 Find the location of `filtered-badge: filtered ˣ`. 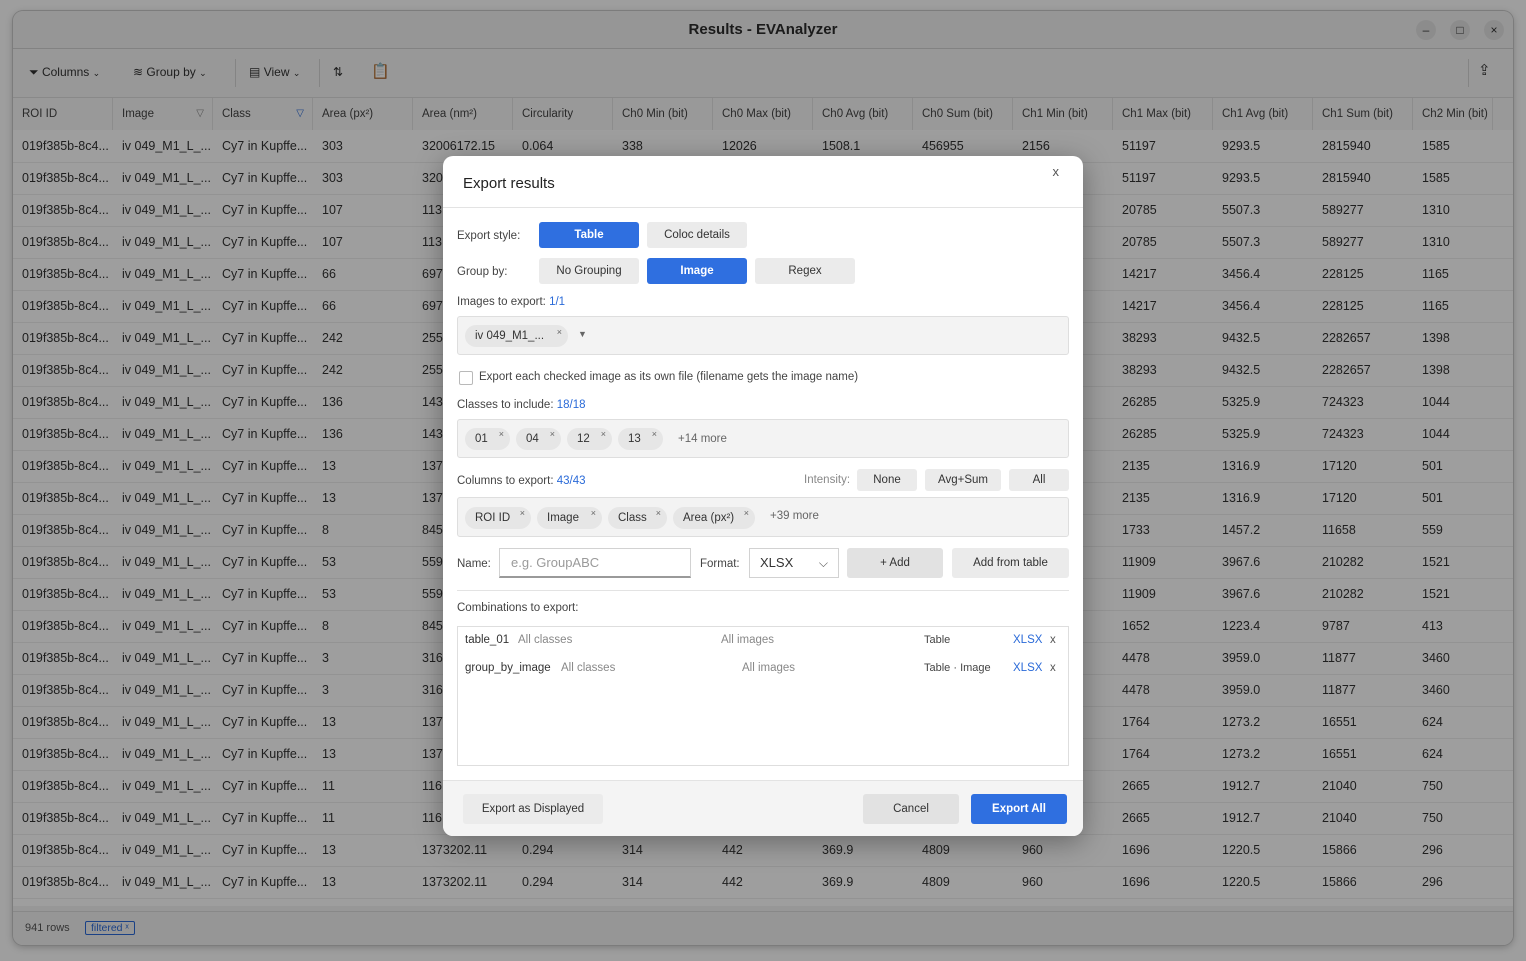

filtered-badge: filtered ˣ is located at coordinates (110, 928).